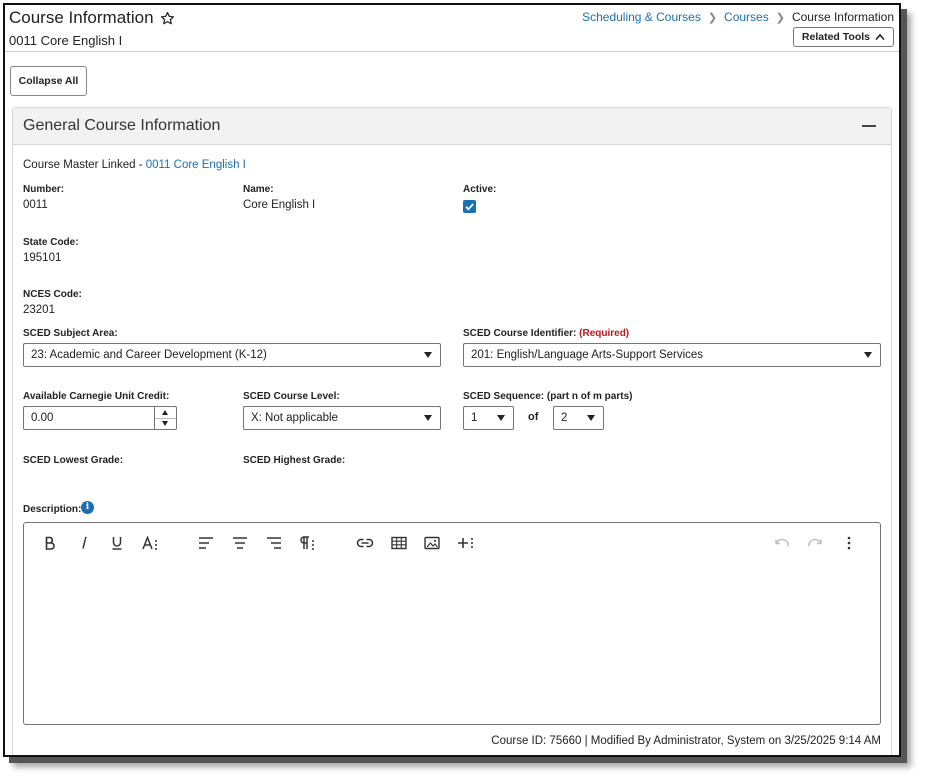 This screenshot has width=927, height=782. What do you see at coordinates (480, 189) in the screenshot?
I see `active-label: Active:` at bounding box center [480, 189].